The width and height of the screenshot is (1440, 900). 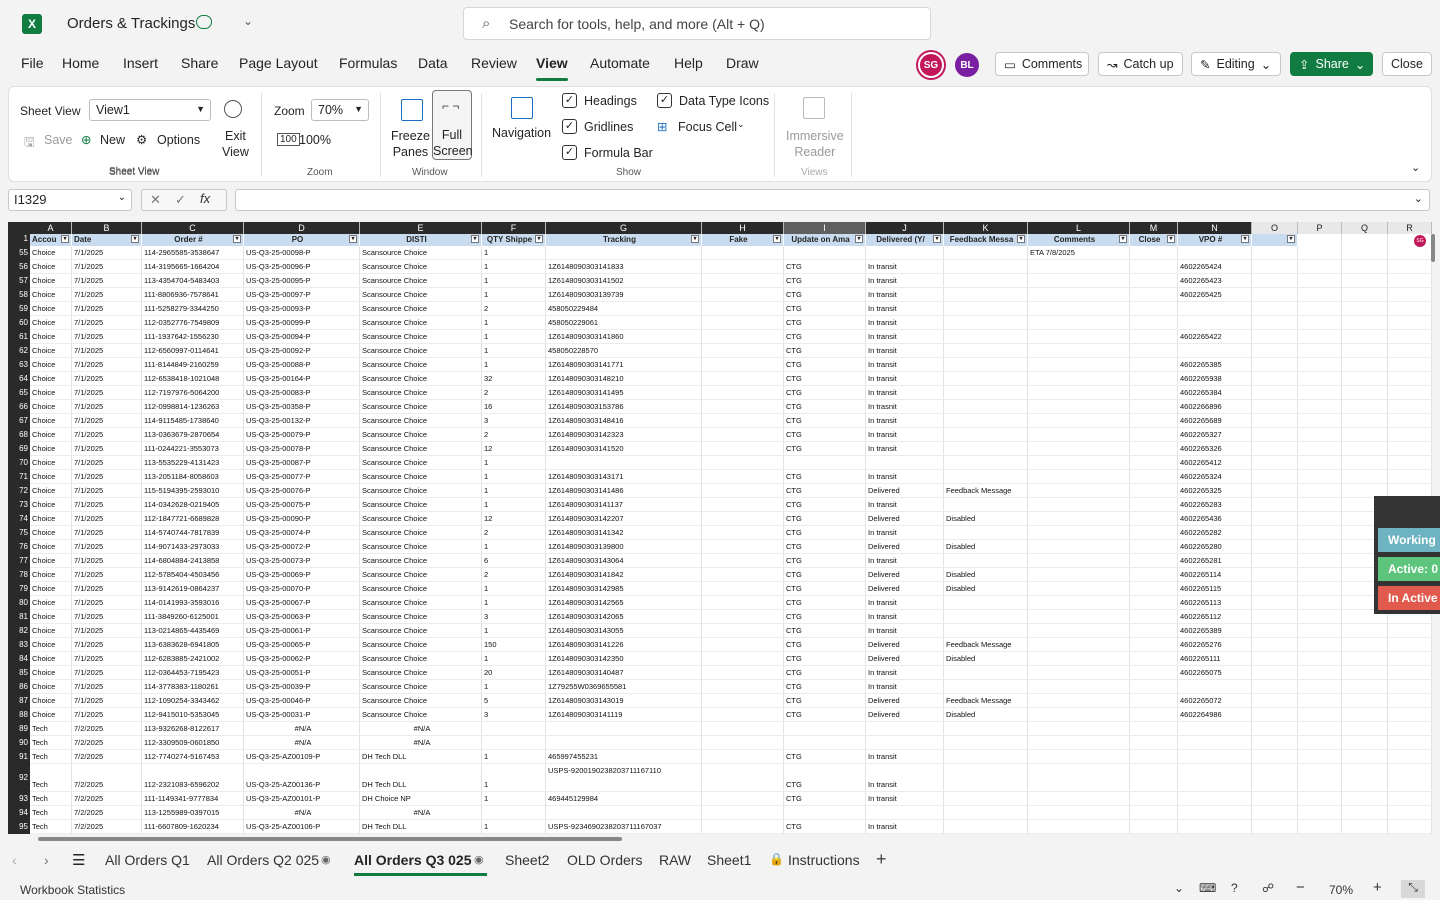 I want to click on table-cell: US-Q3-25-00132-P, so click(x=302, y=421).